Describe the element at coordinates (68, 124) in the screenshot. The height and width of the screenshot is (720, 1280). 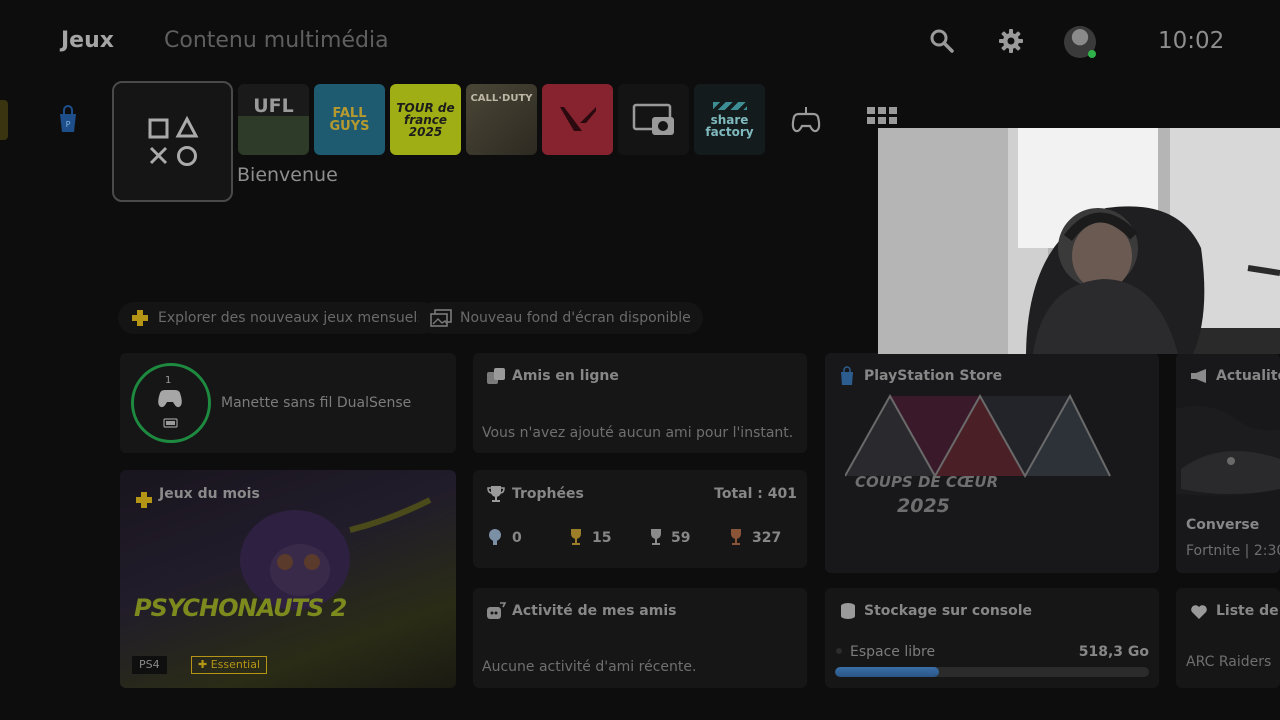
I see `svg-text: P` at that location.